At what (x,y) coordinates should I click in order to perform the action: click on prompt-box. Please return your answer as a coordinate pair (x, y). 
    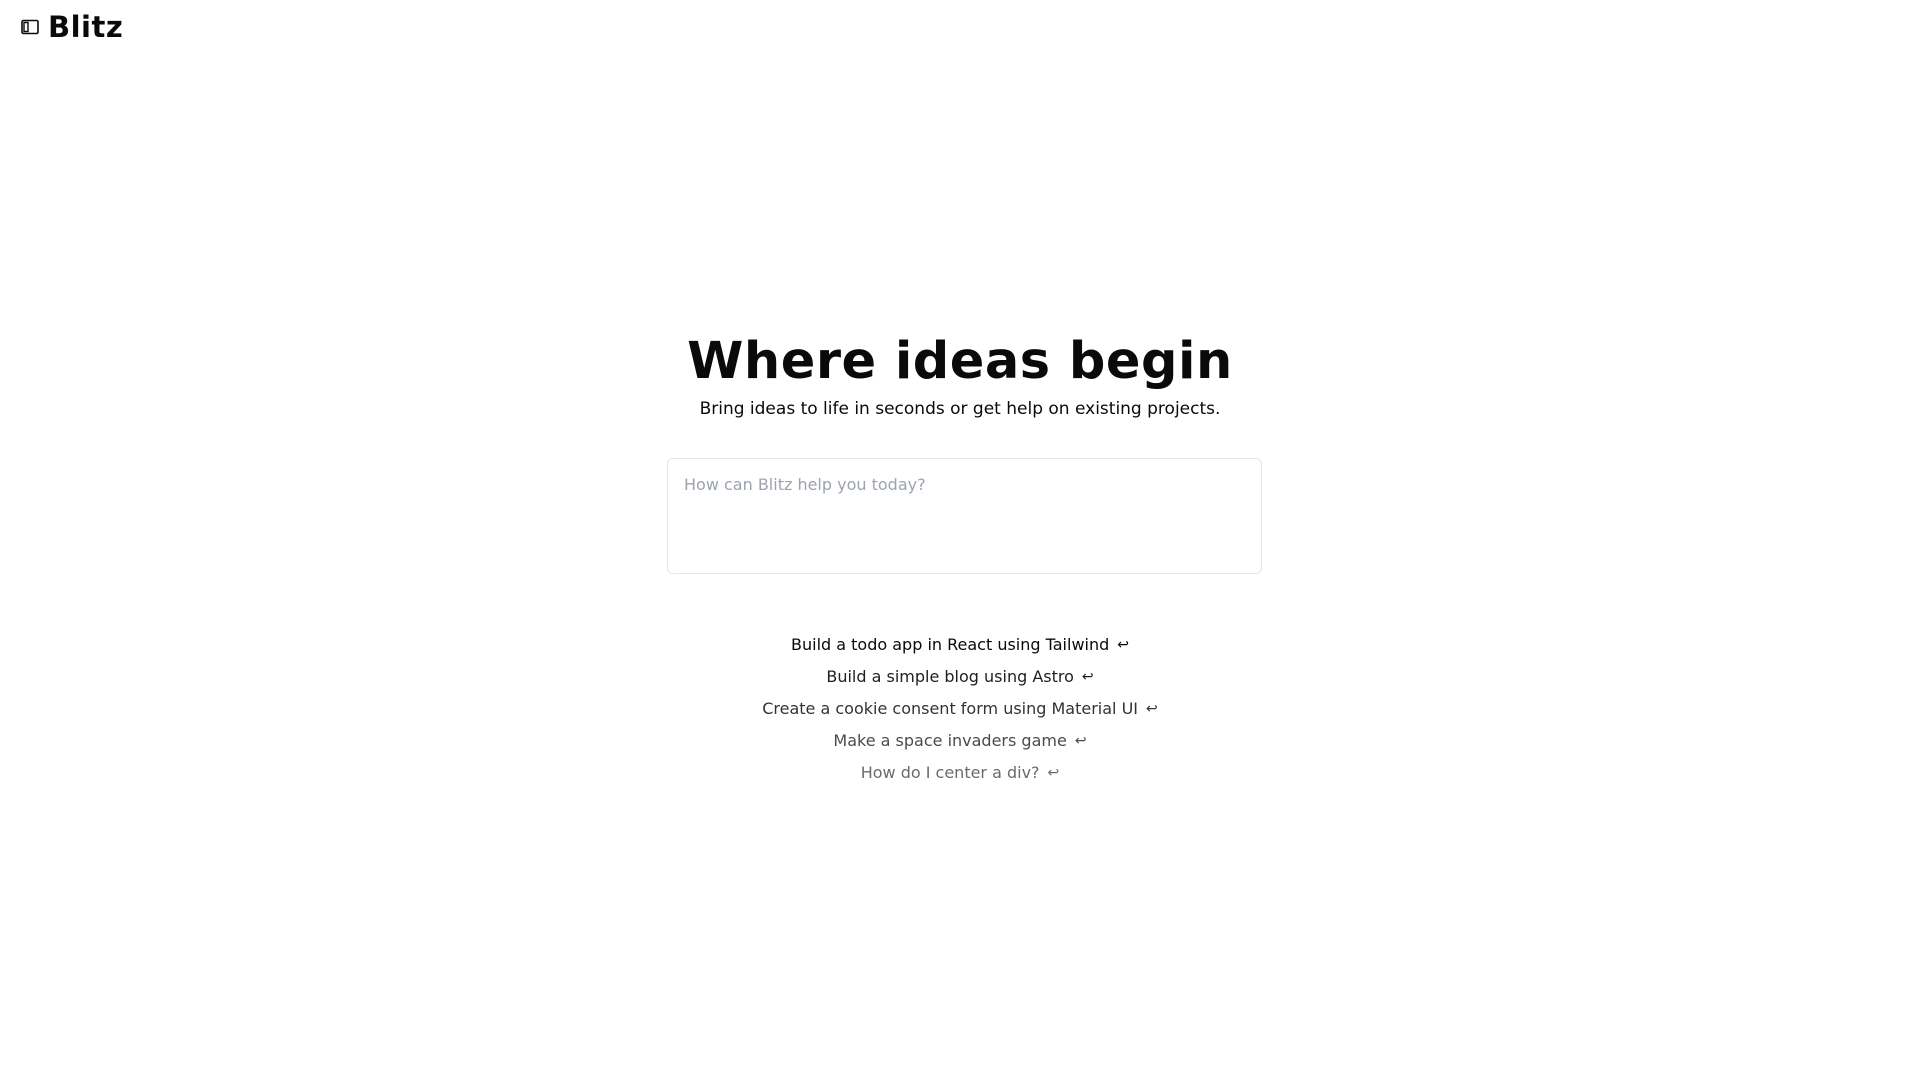
    Looking at the image, I should click on (964, 516).